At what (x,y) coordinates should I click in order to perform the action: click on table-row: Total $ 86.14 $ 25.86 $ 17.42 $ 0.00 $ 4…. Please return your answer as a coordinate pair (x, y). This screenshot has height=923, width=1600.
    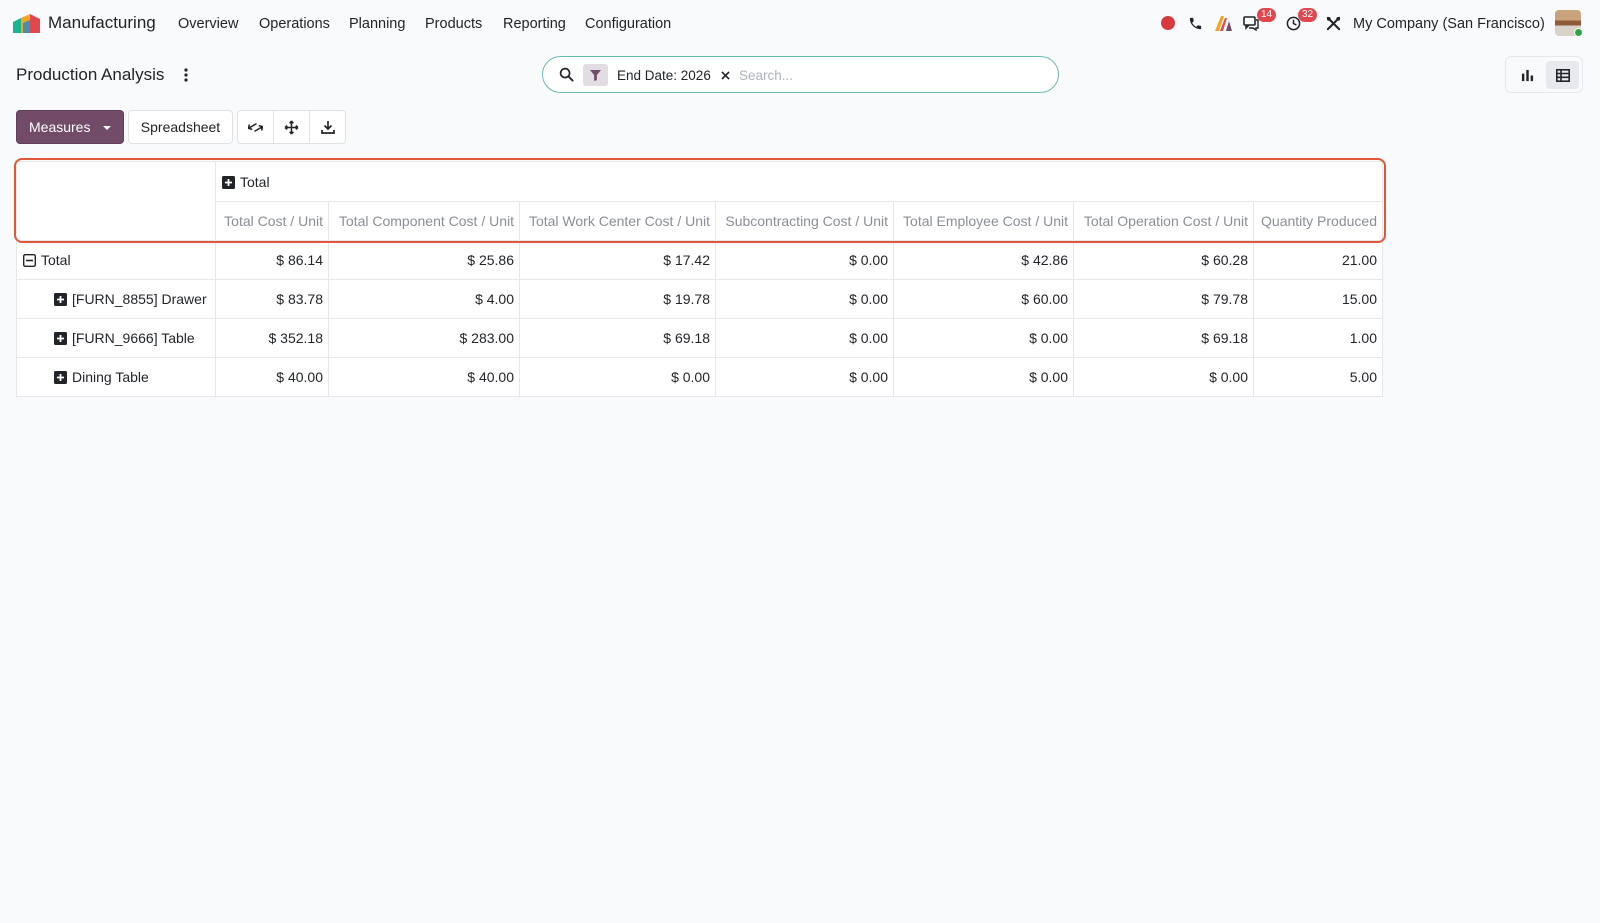
    Looking at the image, I should click on (699, 260).